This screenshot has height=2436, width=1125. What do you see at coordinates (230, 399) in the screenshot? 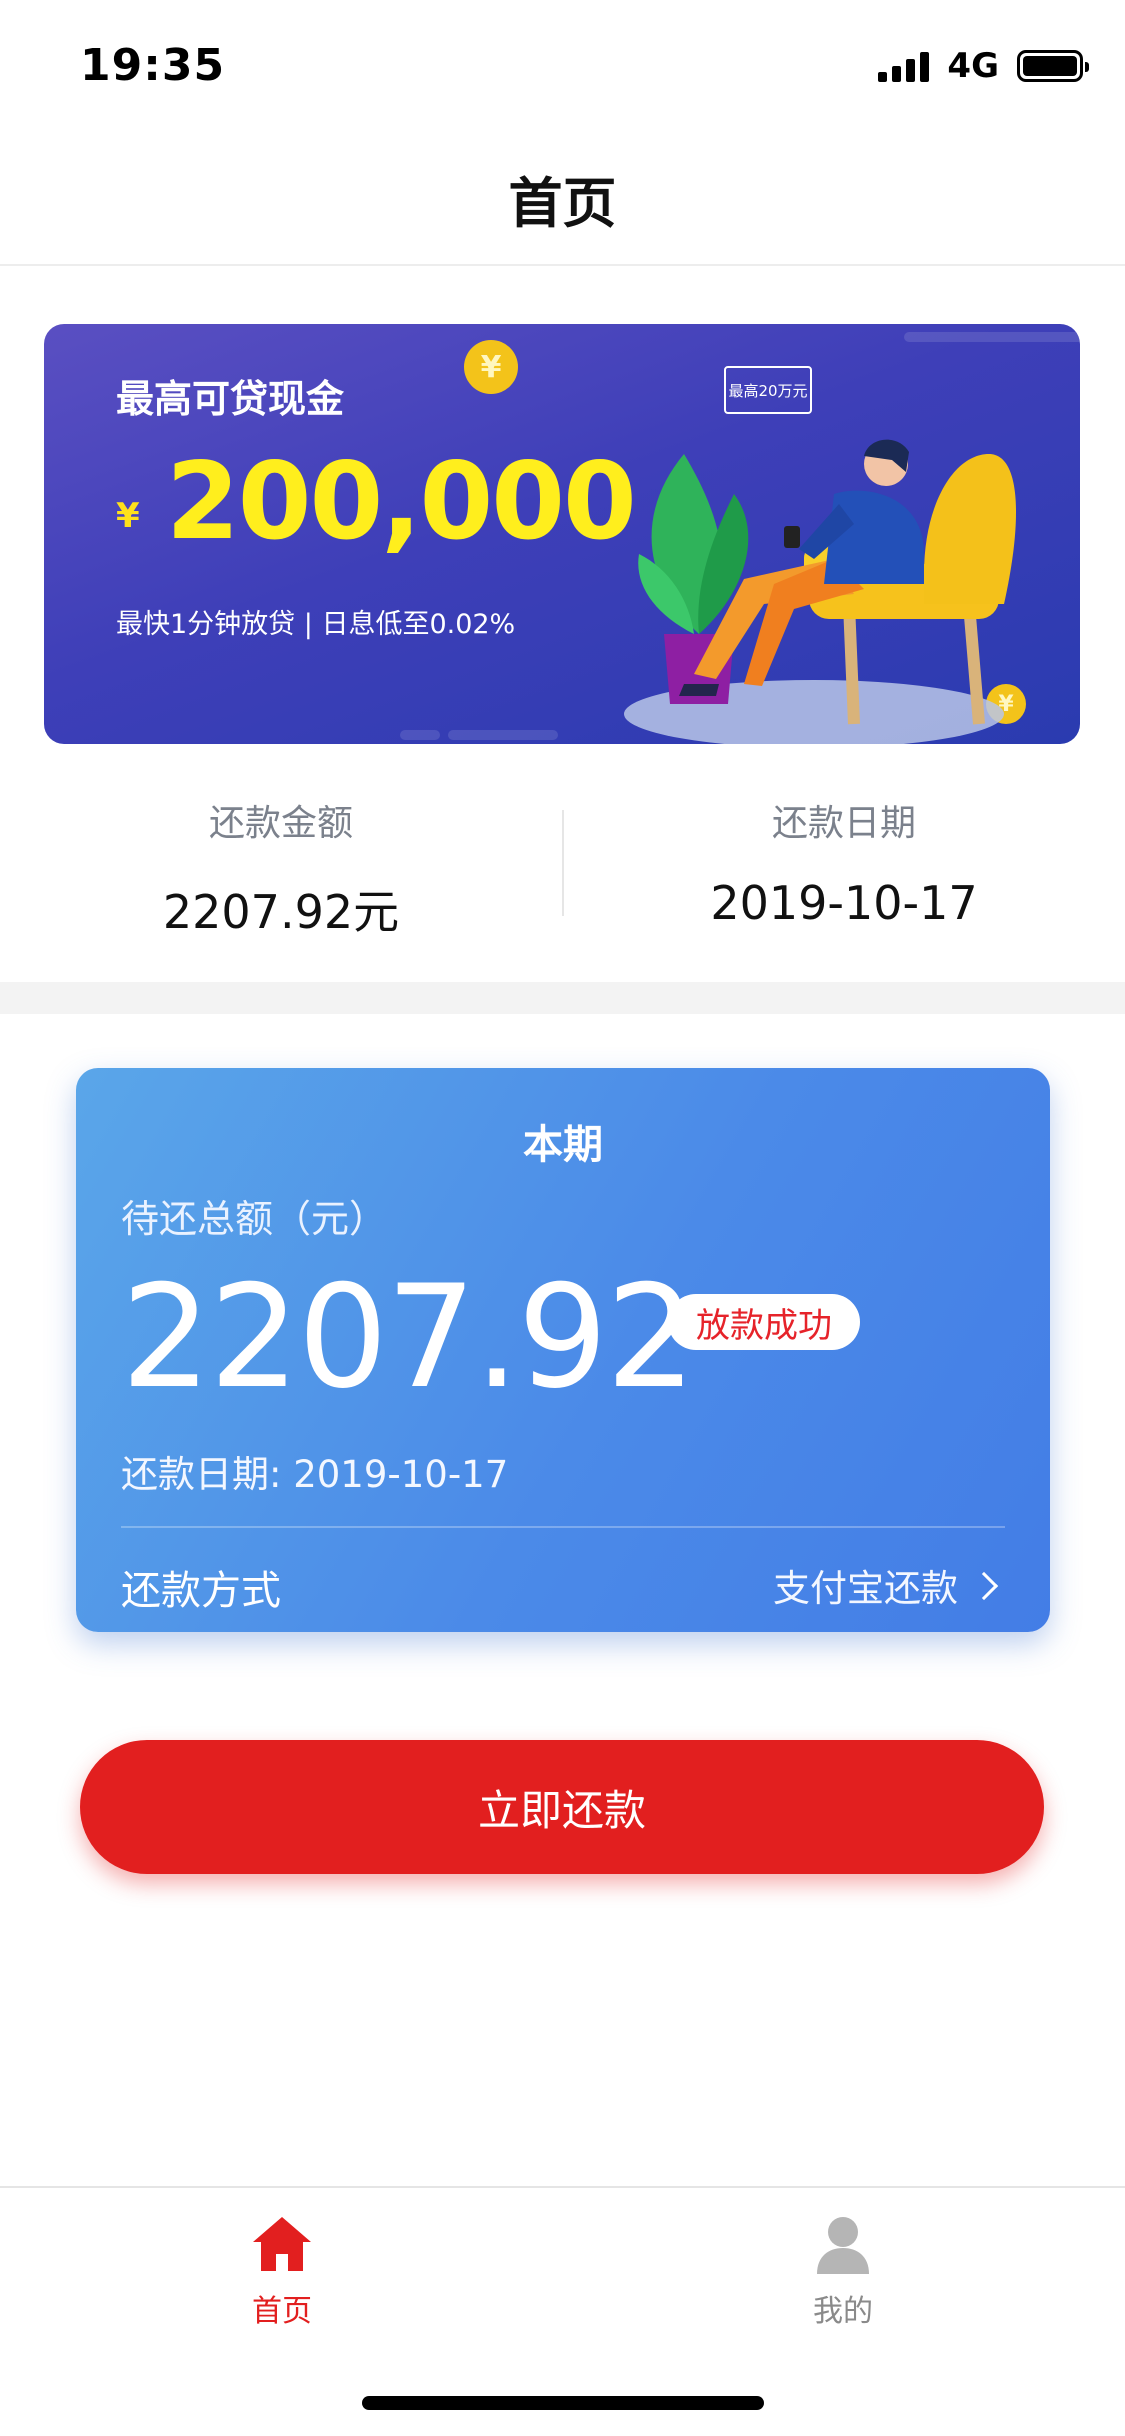
I see `banner-title: 最高可贷现金` at bounding box center [230, 399].